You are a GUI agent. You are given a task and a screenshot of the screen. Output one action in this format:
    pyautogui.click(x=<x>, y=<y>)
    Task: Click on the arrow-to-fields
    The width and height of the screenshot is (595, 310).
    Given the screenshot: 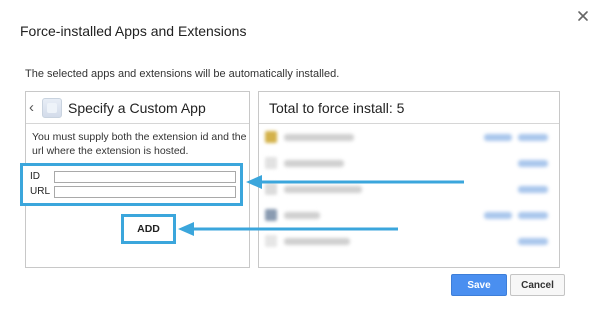 What is the action you would take?
    pyautogui.click(x=355, y=182)
    